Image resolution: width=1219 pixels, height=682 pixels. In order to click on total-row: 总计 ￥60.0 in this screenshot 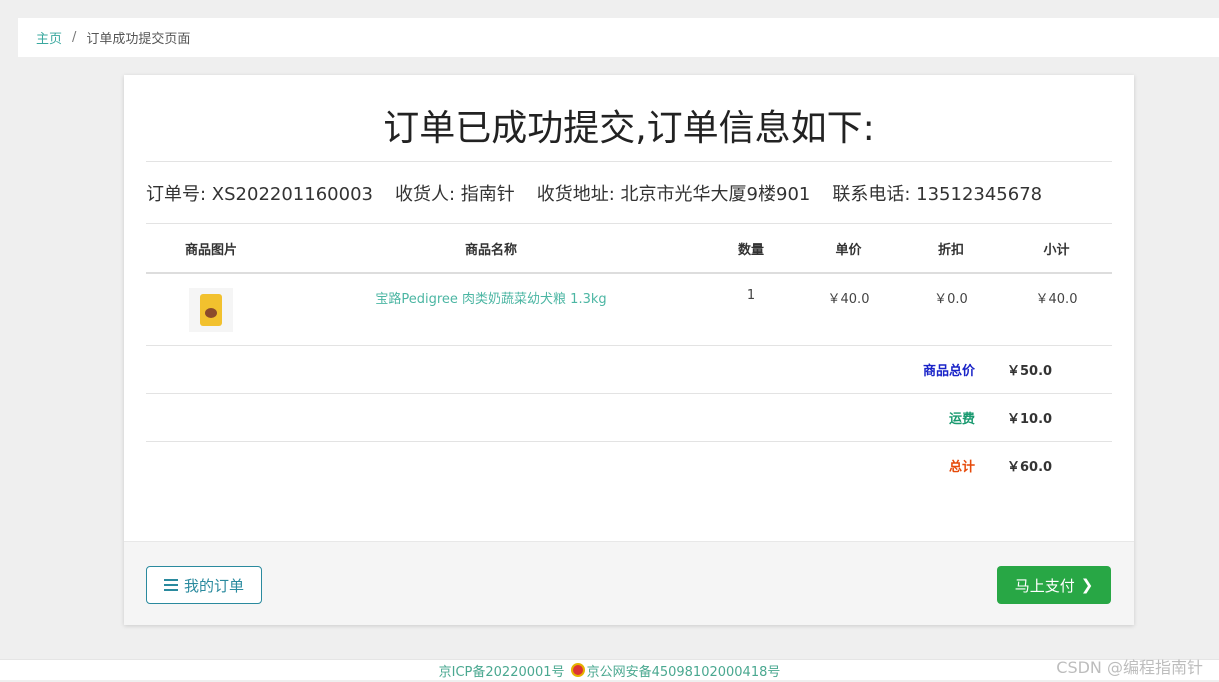, I will do `click(629, 465)`.